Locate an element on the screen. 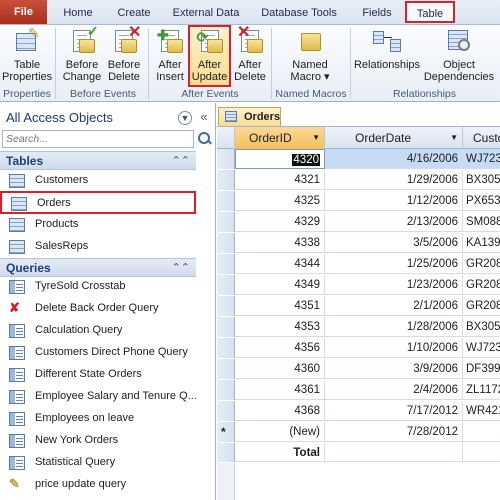 The image size is (500, 500). orderdate-cell: 2/1/2006 is located at coordinates (394, 306).